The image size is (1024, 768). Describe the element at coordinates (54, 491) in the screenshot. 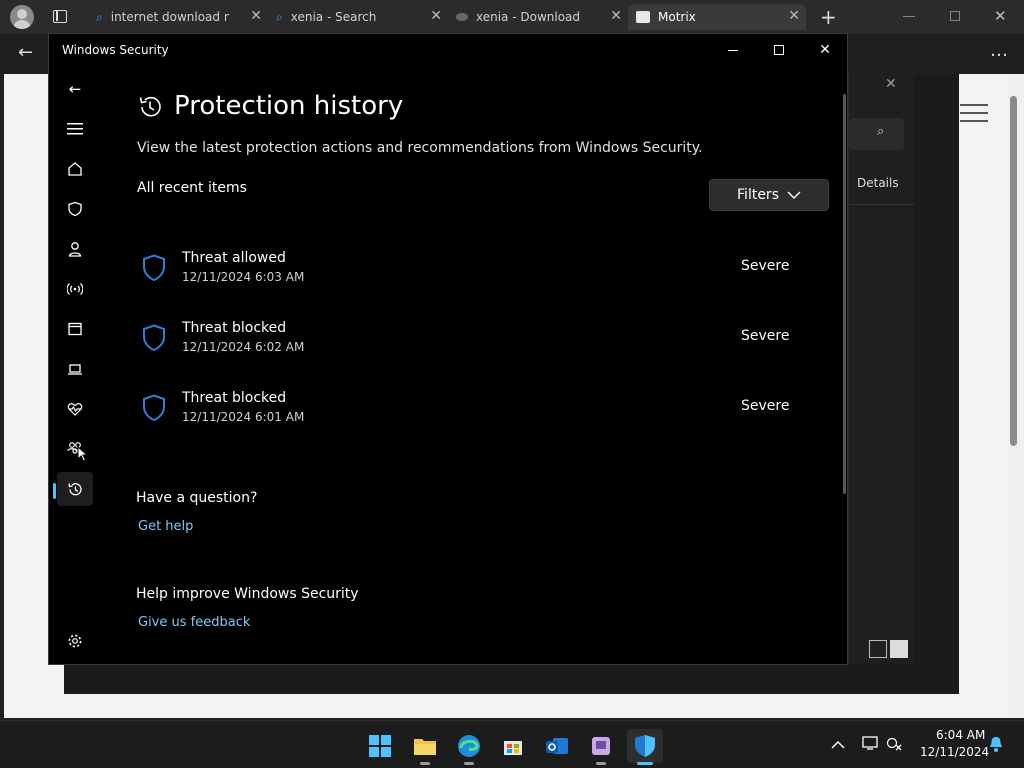

I see `nav-selection-indicator` at that location.